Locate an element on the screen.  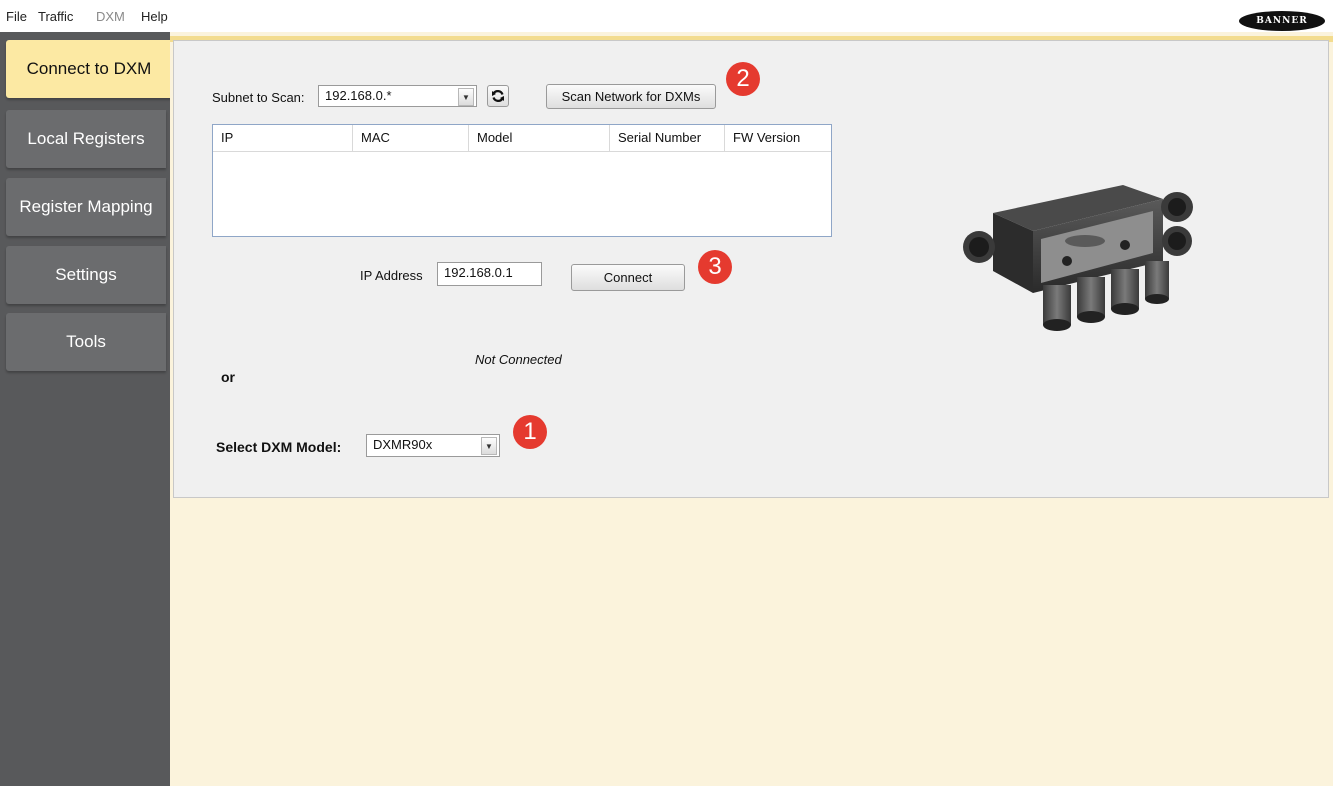
table-header-row: IP MAC Model Serial Number FW Version is located at coordinates (522, 138).